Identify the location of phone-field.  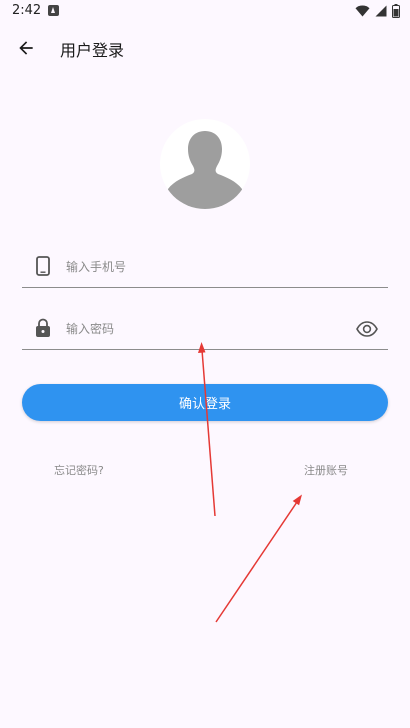
(205, 267).